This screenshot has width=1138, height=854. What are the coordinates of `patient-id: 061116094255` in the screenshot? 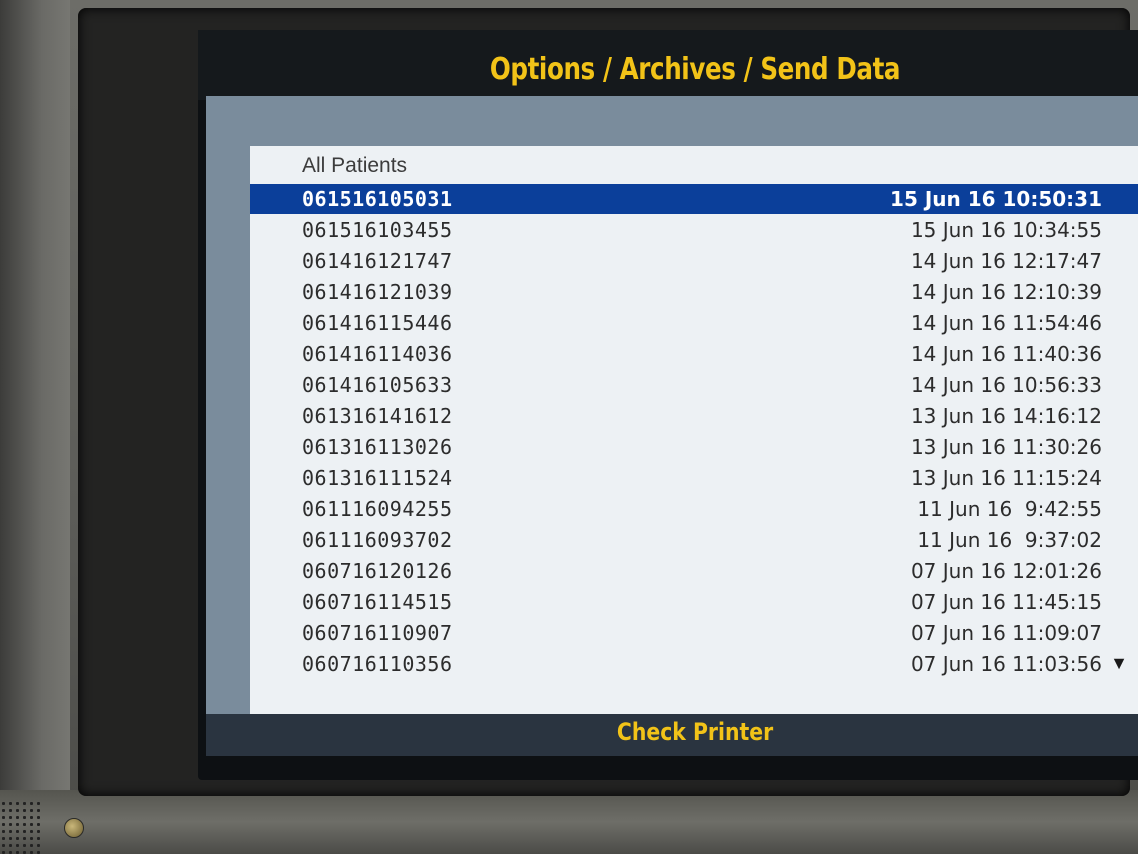 It's located at (377, 509).